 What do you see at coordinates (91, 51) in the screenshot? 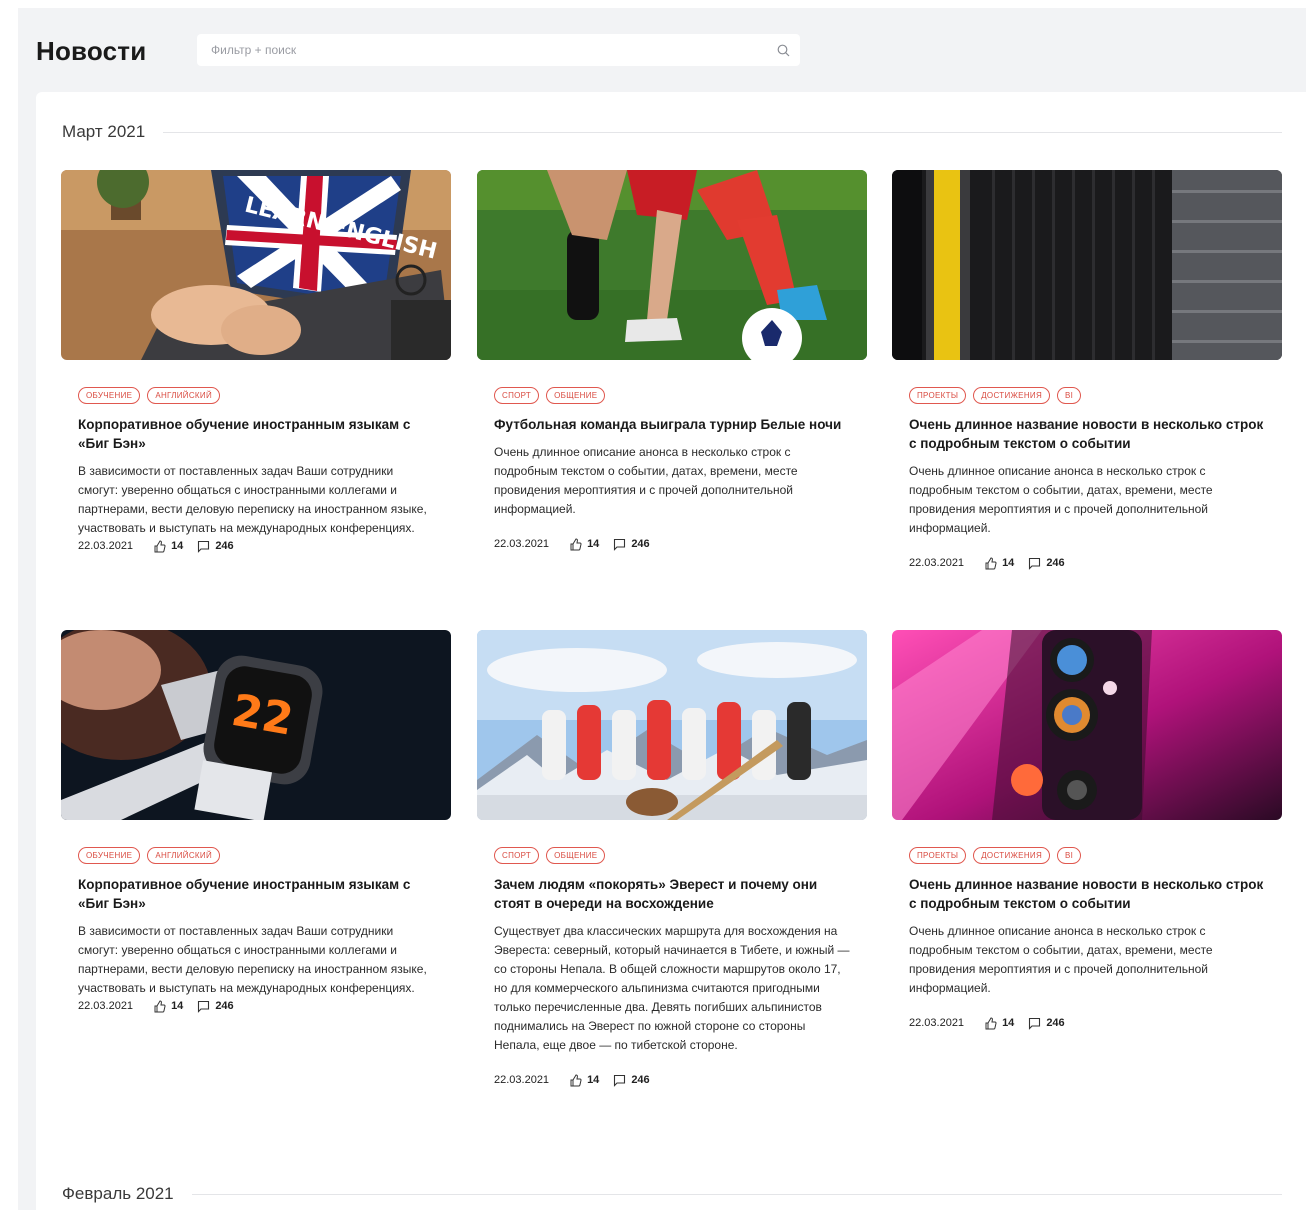
I see `page-title: Новости` at bounding box center [91, 51].